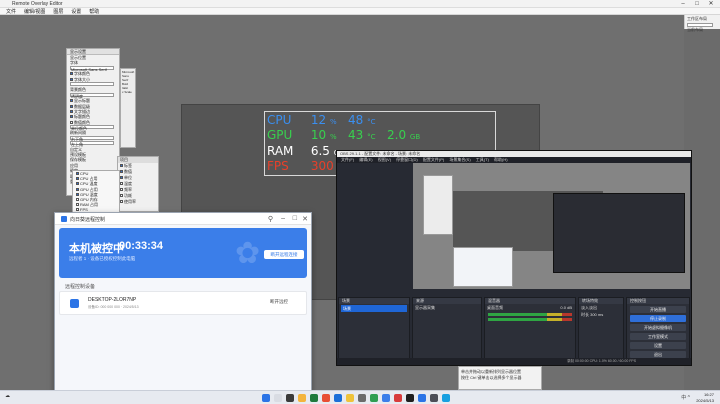 This screenshot has width=720, height=404. What do you see at coordinates (295, 218) in the screenshot?
I see `maximize-icon: □` at bounding box center [295, 218].